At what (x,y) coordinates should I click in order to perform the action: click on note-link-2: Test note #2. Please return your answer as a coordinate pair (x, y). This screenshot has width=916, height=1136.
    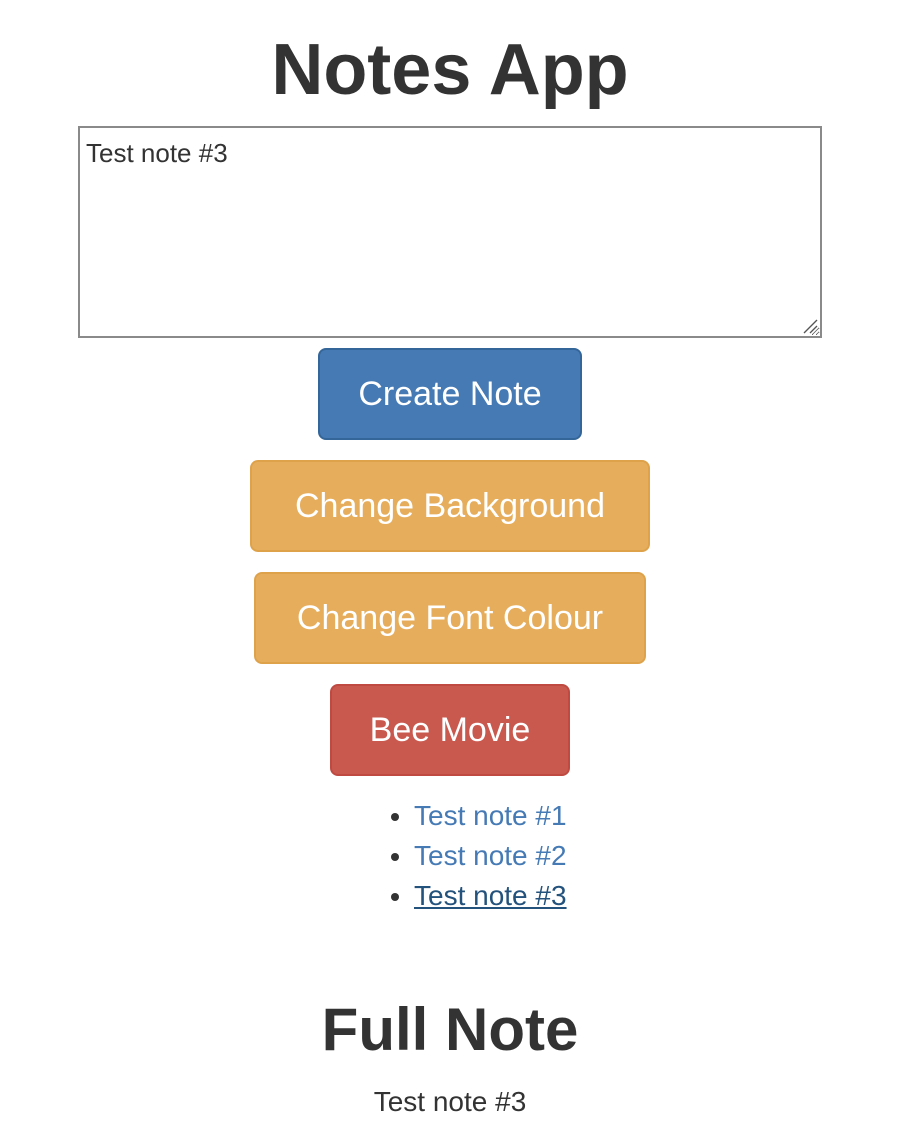
    Looking at the image, I should click on (490, 855).